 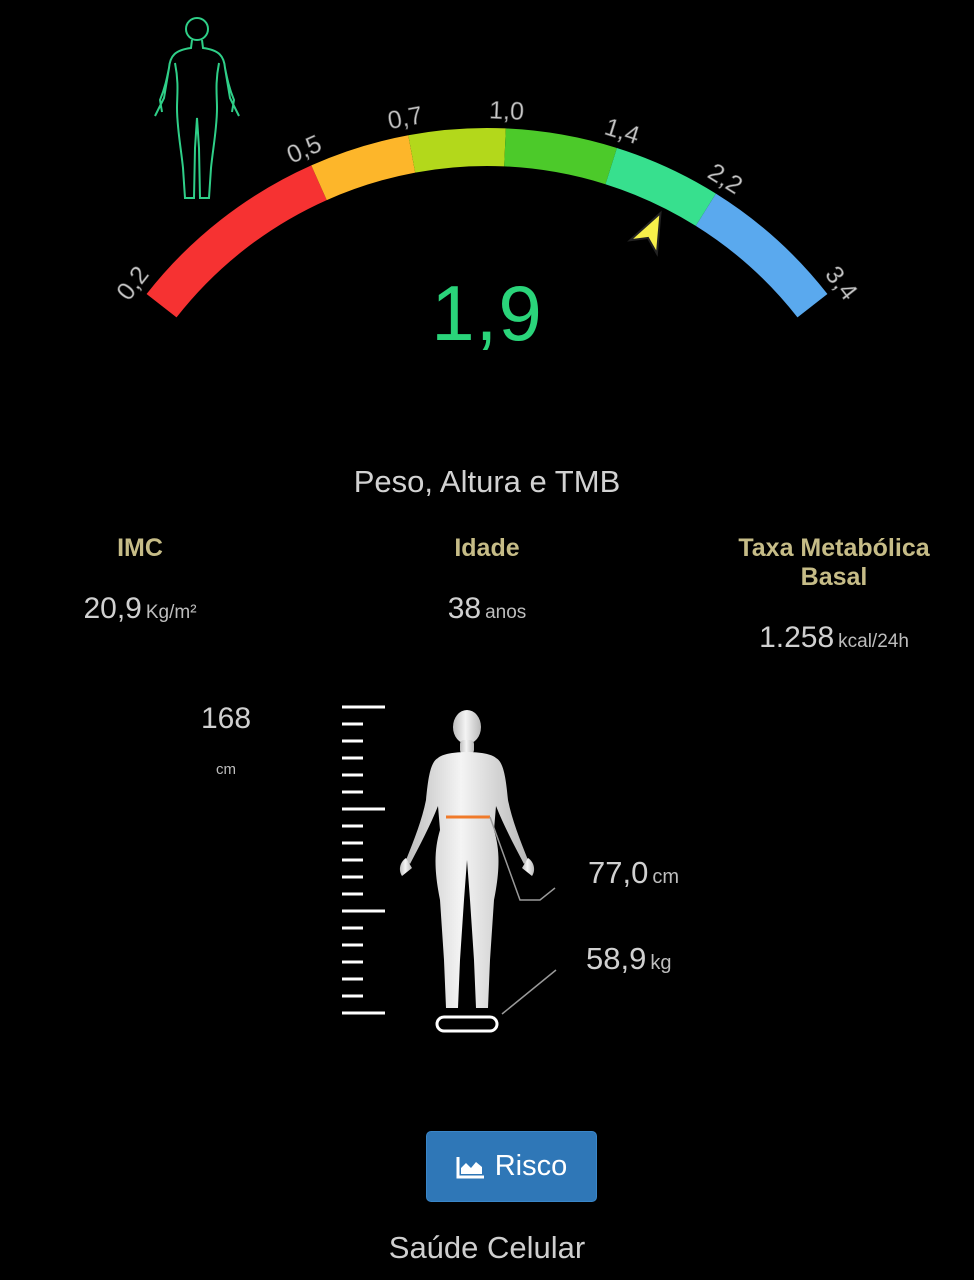 I want to click on tmb-value-group: 1.258 kcal/24h, so click(x=834, y=638).